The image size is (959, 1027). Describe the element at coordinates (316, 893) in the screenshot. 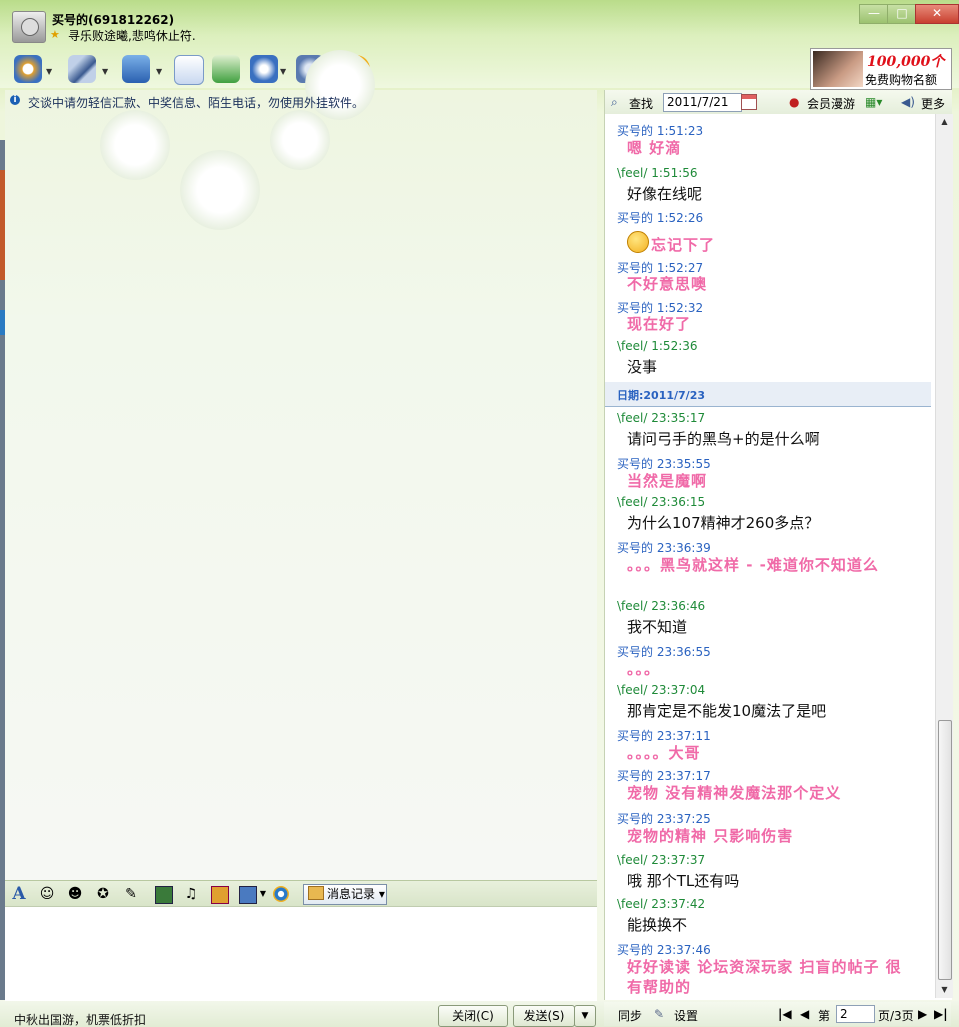

I see `history-icon` at that location.